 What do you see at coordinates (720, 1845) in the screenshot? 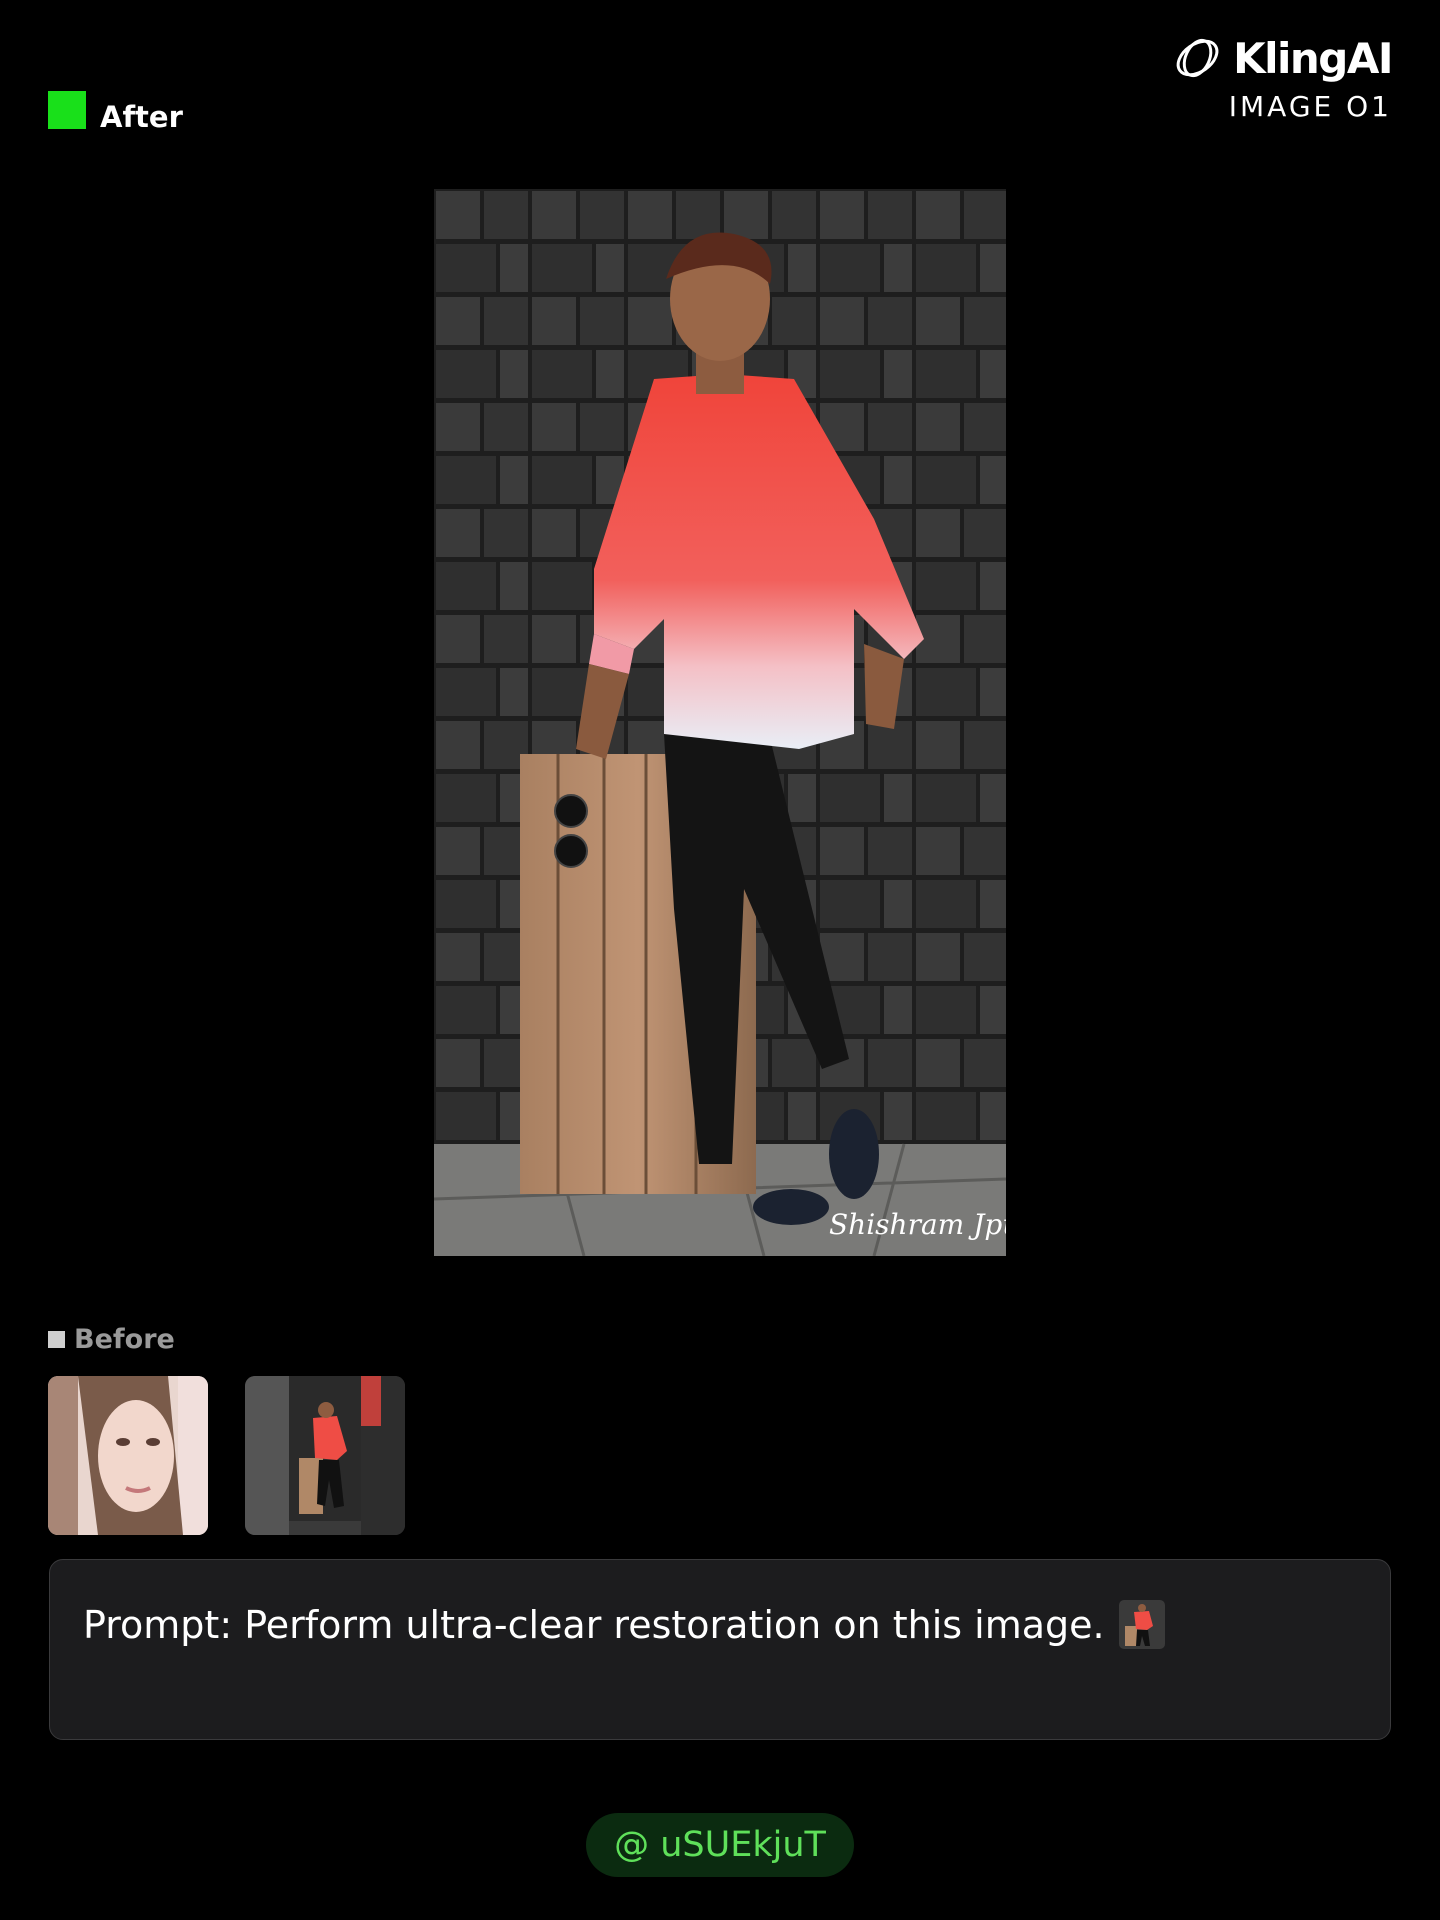
I see `user-tag: @ uSUEkjuT` at bounding box center [720, 1845].